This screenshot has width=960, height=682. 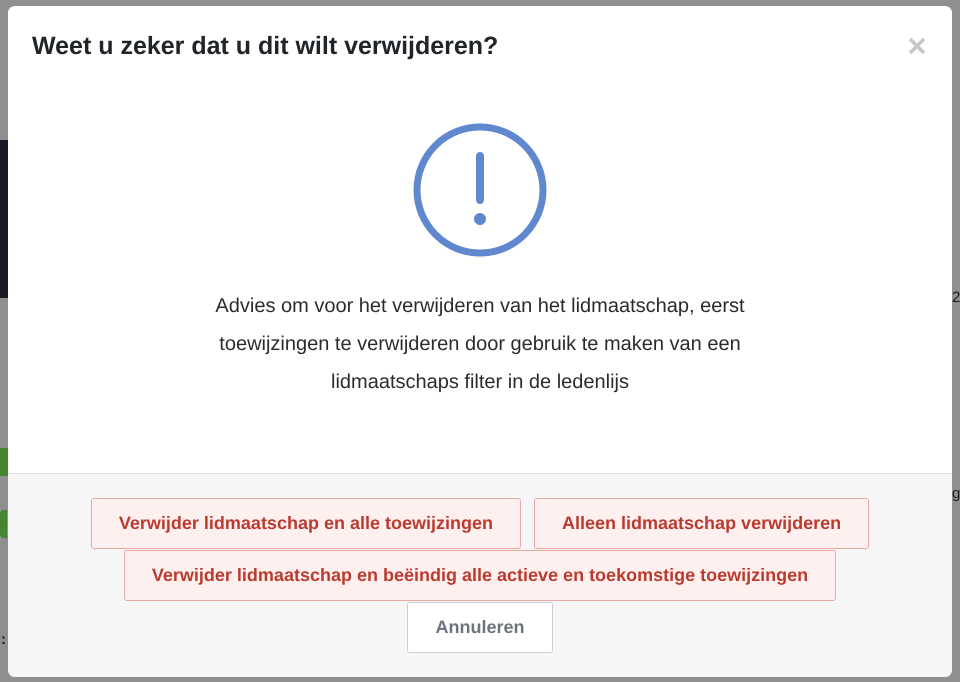 I want to click on dialog-title: Weet u zeker dat u dit wilt verwijderen?, so click(x=265, y=46).